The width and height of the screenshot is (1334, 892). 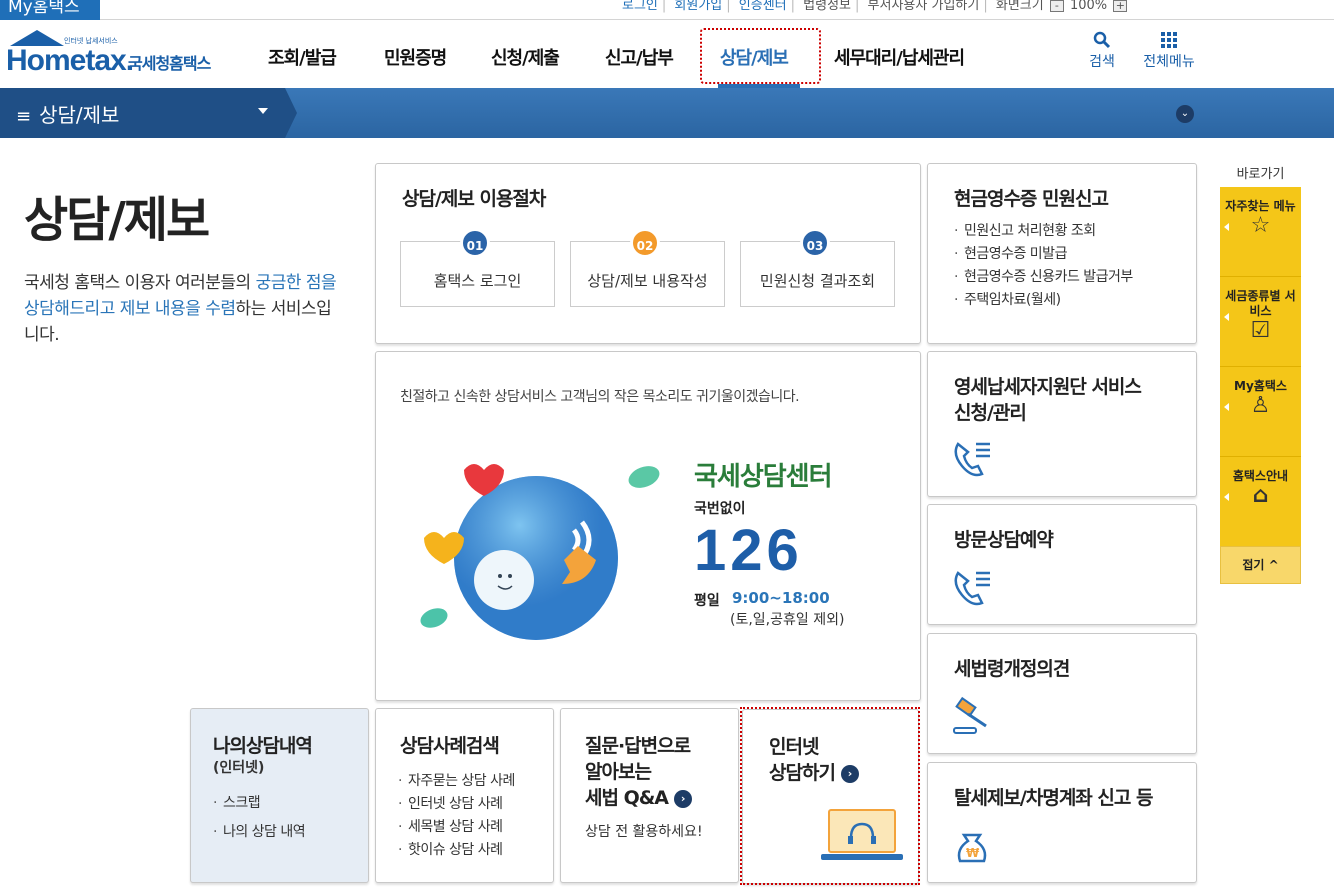 What do you see at coordinates (1260, 206) in the screenshot?
I see `quick-label: 자주찾는 메뉴` at bounding box center [1260, 206].